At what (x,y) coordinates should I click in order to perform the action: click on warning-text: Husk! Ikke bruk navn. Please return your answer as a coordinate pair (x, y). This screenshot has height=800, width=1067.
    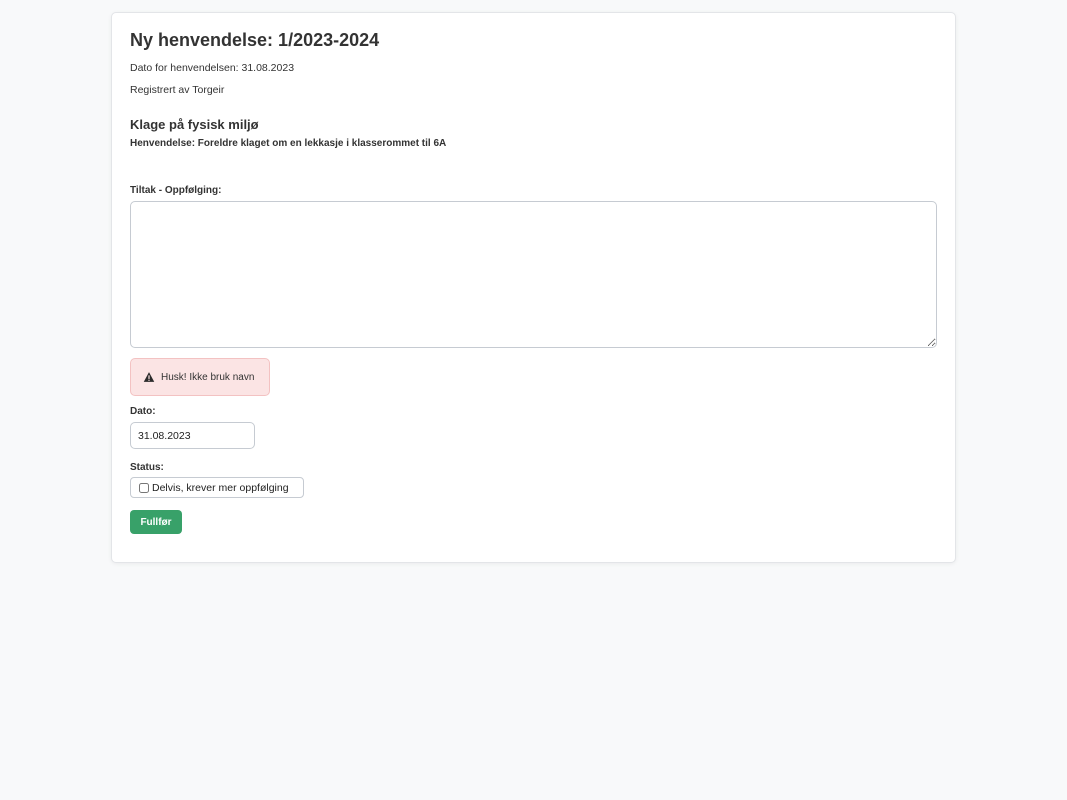
    Looking at the image, I should click on (208, 377).